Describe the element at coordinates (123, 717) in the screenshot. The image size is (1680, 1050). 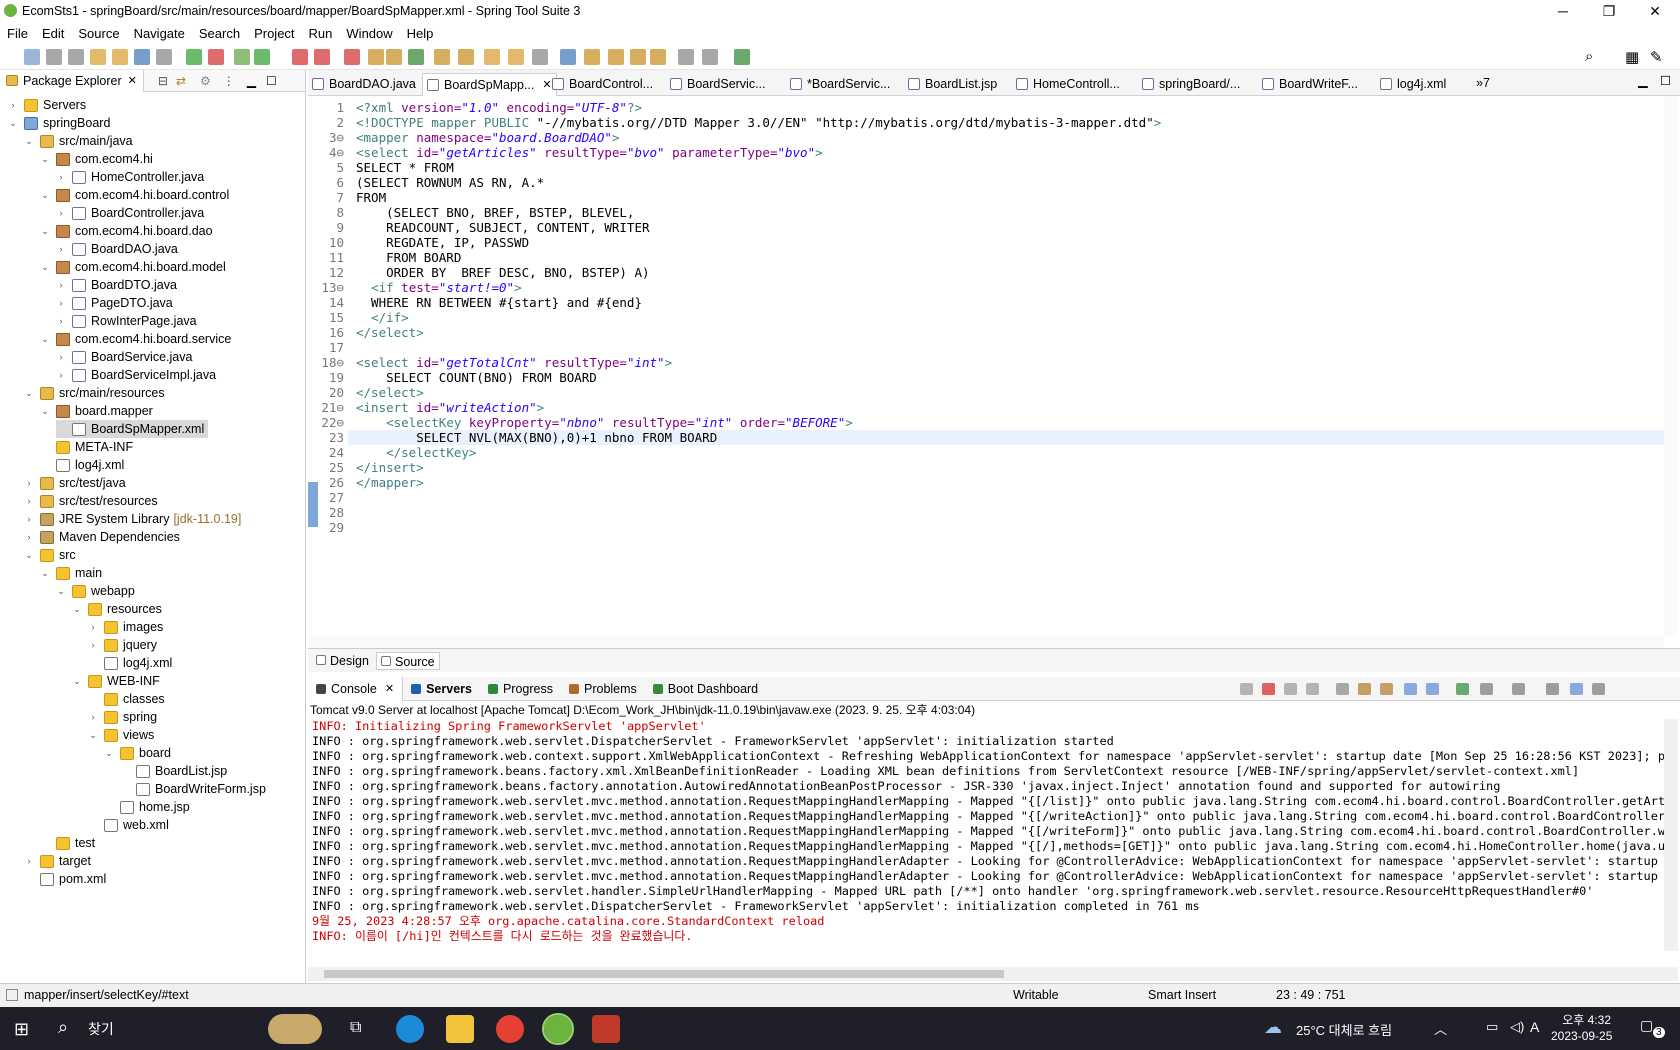
I see `tree-item: › spring` at that location.